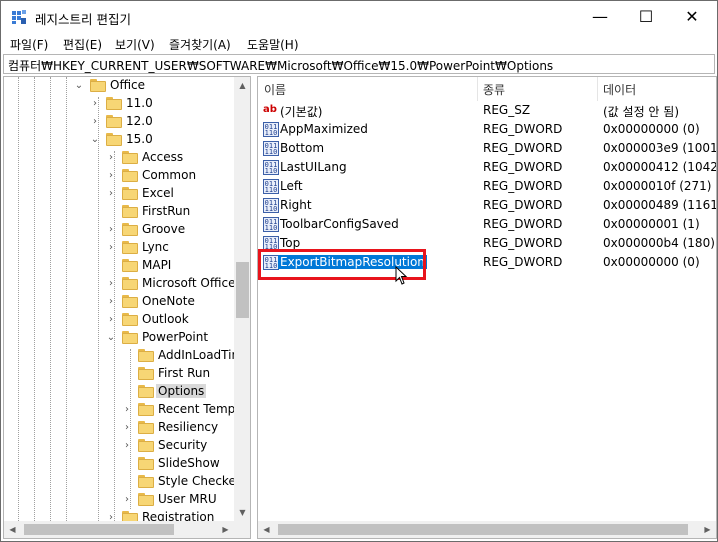 The image size is (718, 542). Describe the element at coordinates (692, 17) in the screenshot. I see `close-button: ✕` at that location.